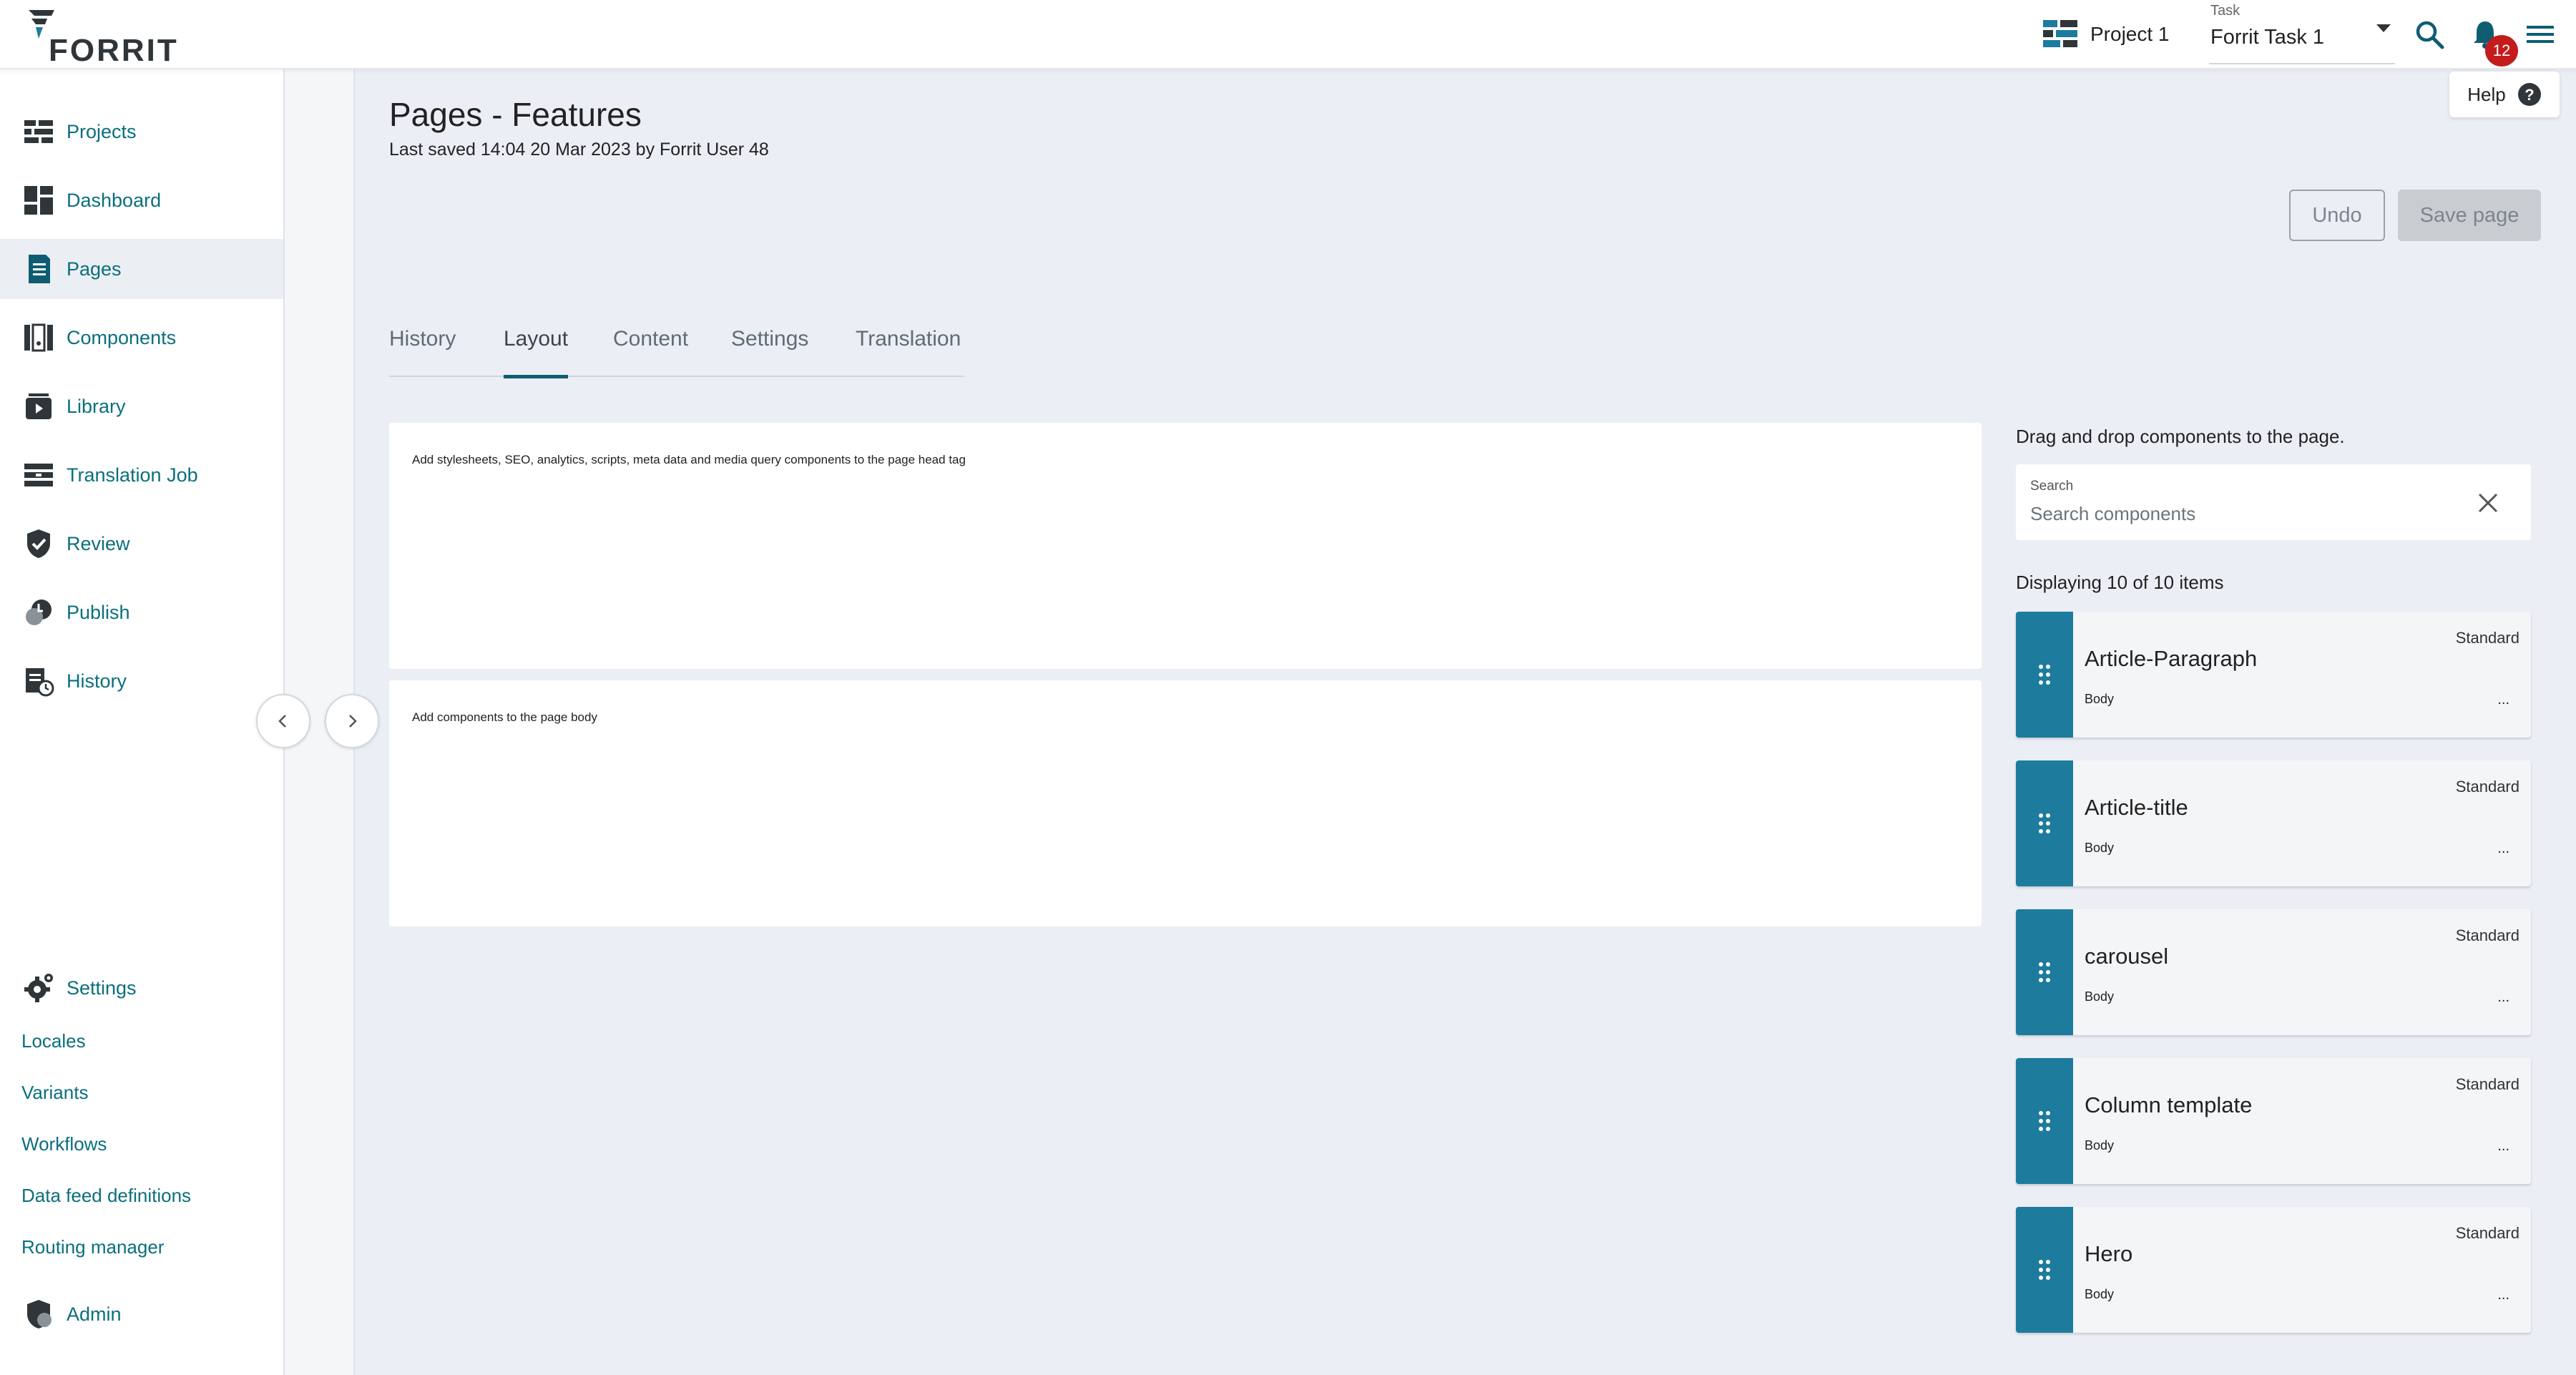 The height and width of the screenshot is (1375, 2576). I want to click on help-button: Help ?, so click(2505, 95).